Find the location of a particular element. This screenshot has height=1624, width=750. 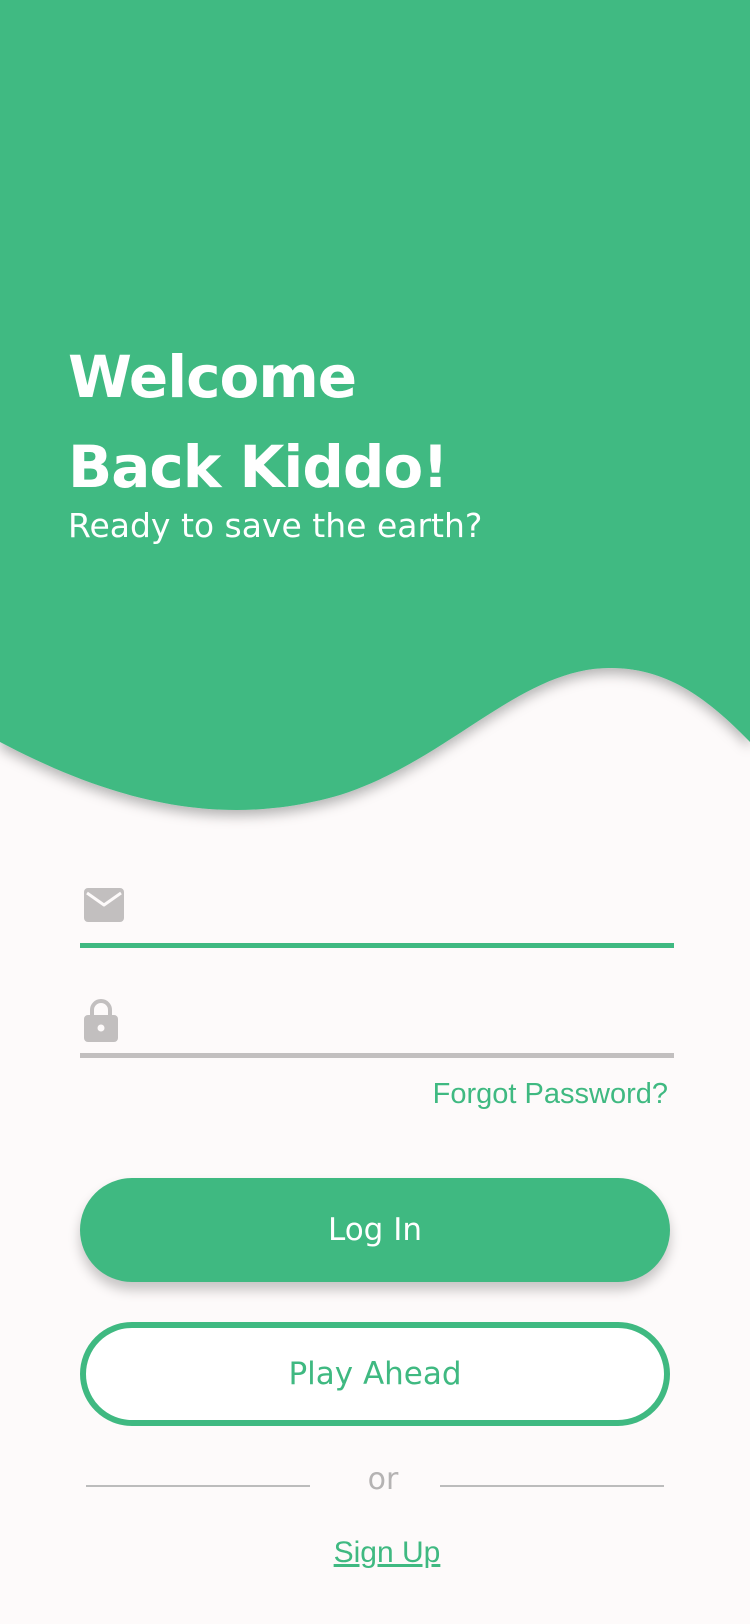

password-input is located at coordinates (407, 1029).